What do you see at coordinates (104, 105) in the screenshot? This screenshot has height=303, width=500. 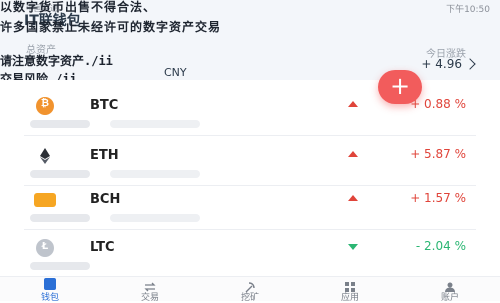 I see `asset-symbol: BTC` at bounding box center [104, 105].